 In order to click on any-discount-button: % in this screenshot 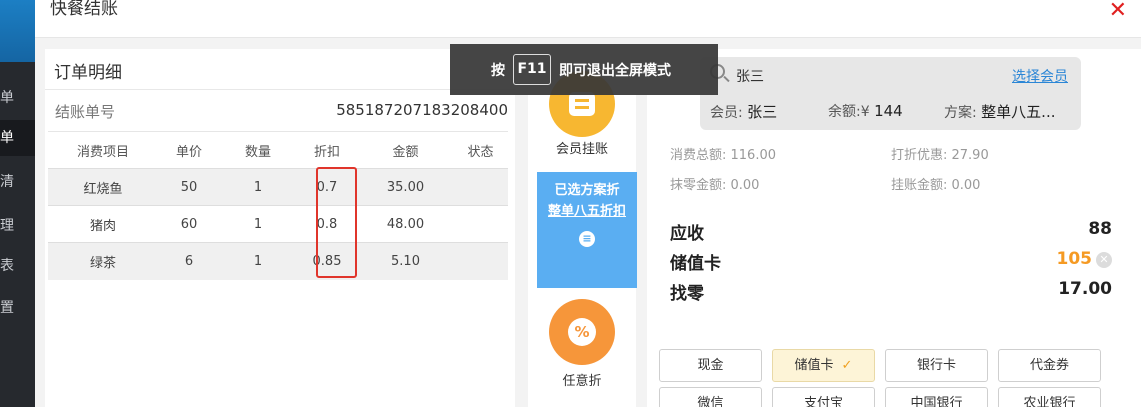, I will do `click(582, 332)`.